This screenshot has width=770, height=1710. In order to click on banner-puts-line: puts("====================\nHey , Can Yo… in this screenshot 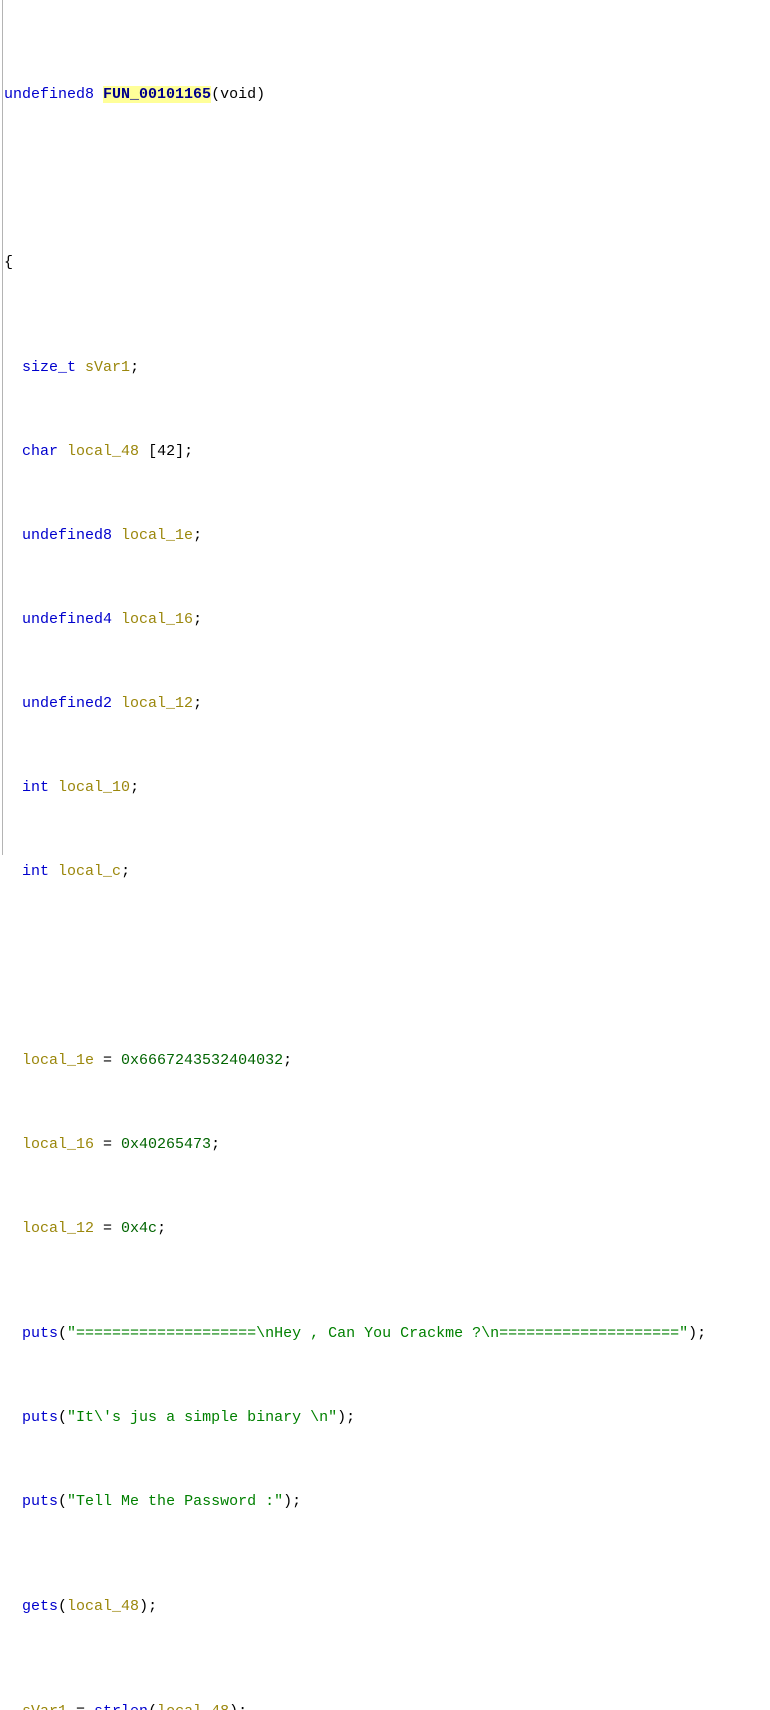, I will do `click(387, 1333)`.